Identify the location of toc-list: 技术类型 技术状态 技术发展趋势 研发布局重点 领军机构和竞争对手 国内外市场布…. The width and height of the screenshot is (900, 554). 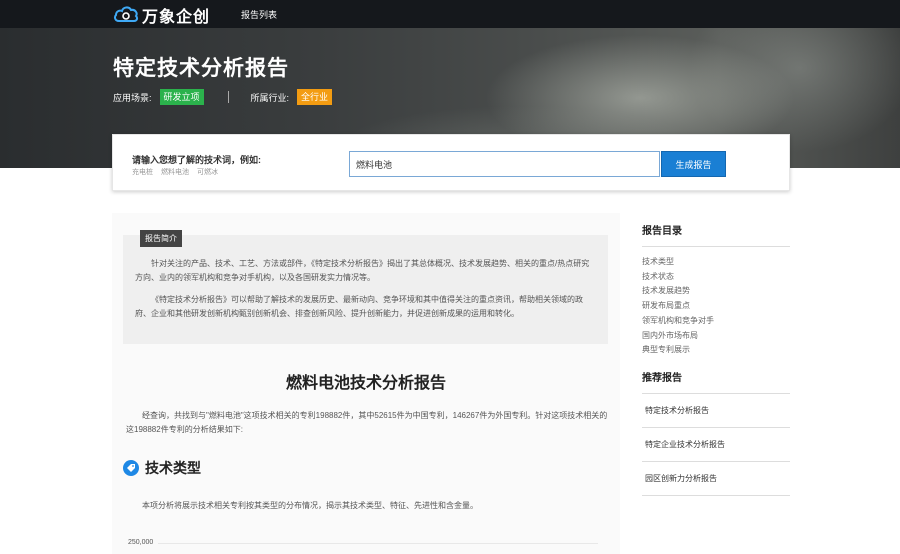
(716, 306).